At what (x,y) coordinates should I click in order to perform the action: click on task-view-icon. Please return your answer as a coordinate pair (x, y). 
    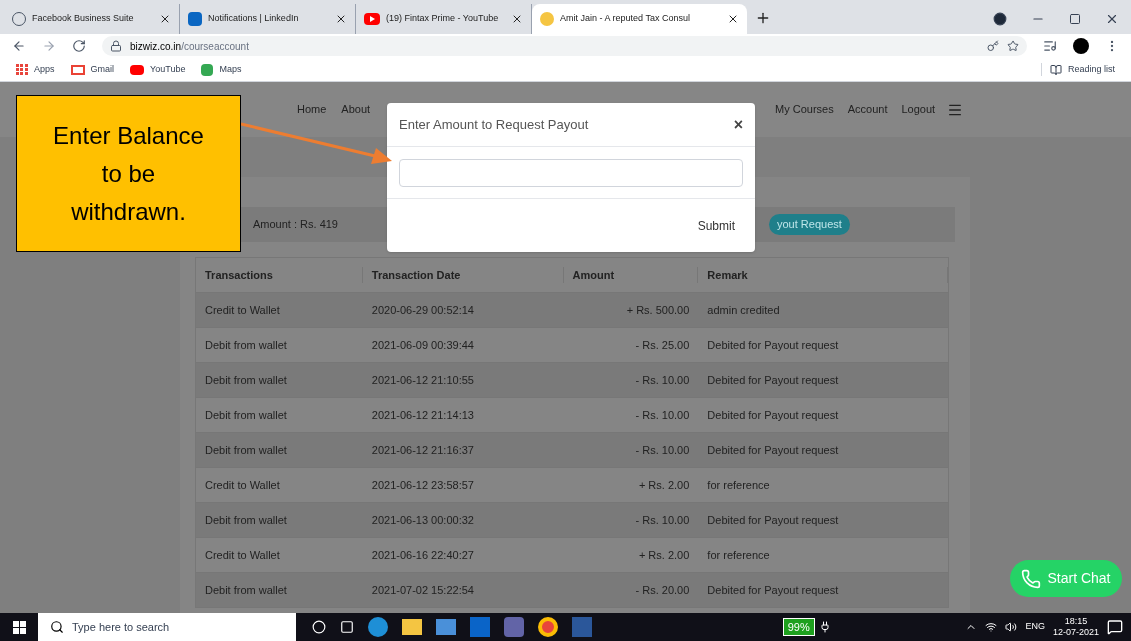
    Looking at the image, I should click on (347, 627).